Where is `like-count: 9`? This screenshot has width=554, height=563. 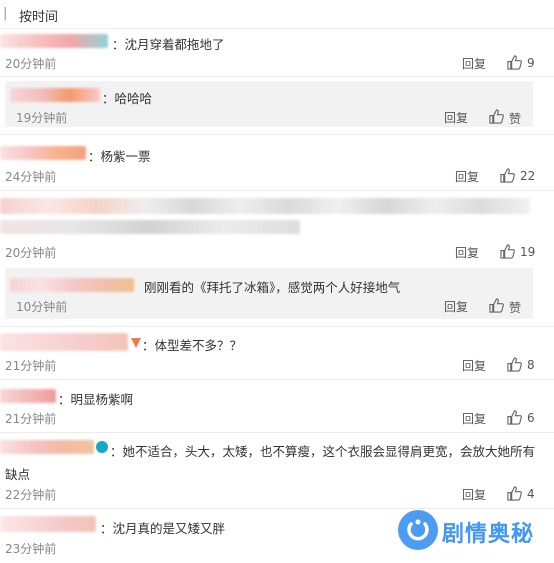 like-count: 9 is located at coordinates (531, 63).